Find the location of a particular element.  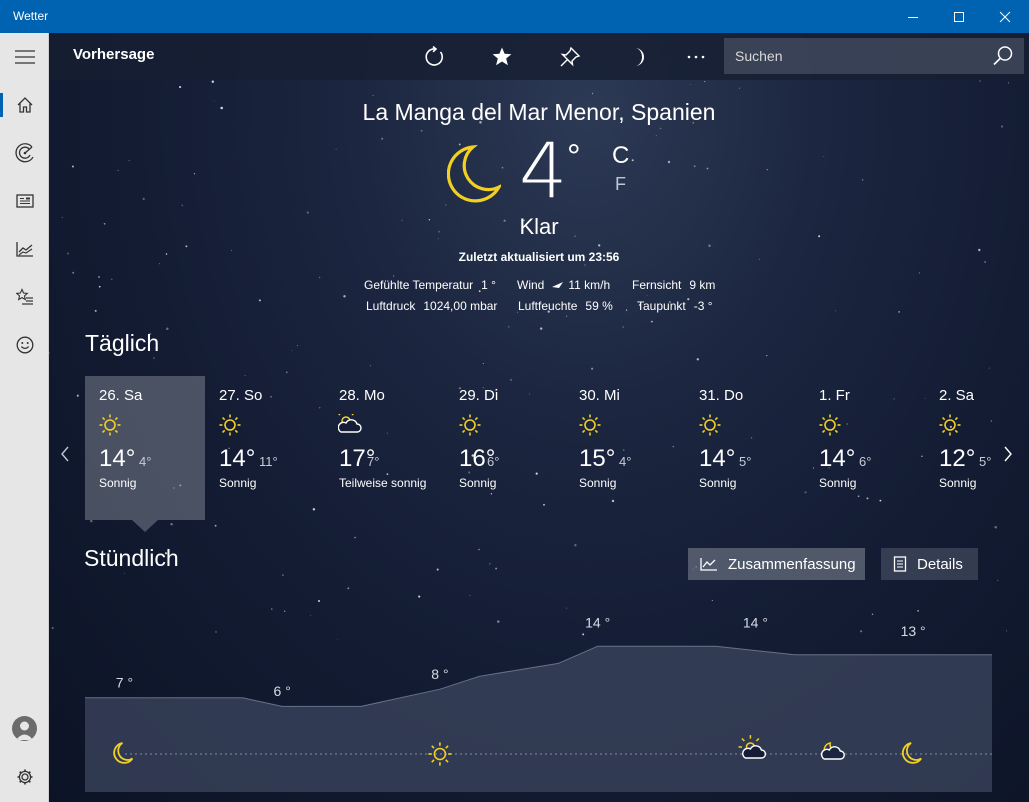

nav-feedback is located at coordinates (24, 345).